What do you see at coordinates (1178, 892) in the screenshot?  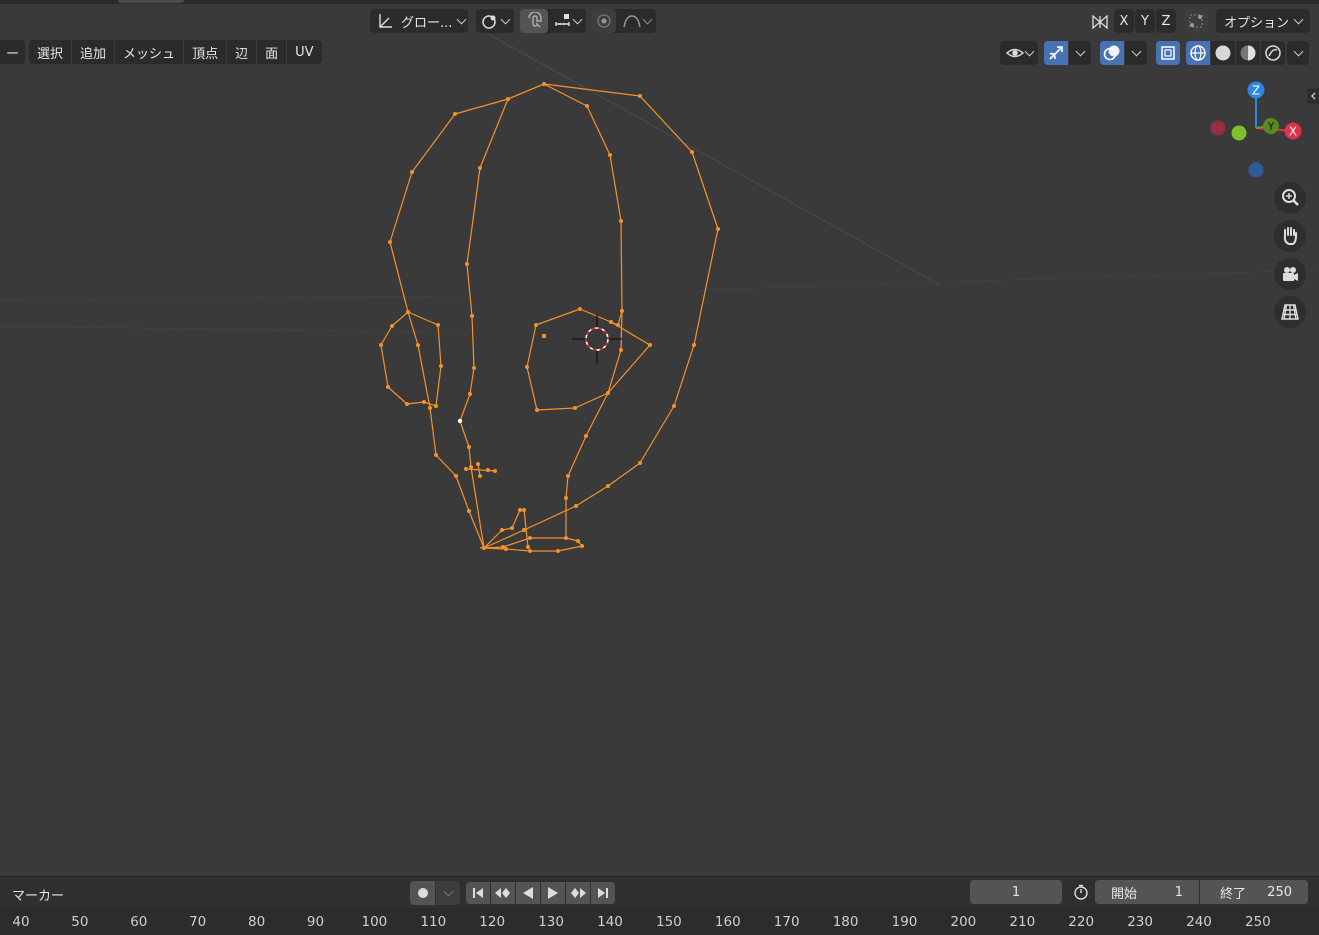 I see `start-frame-value: 1` at bounding box center [1178, 892].